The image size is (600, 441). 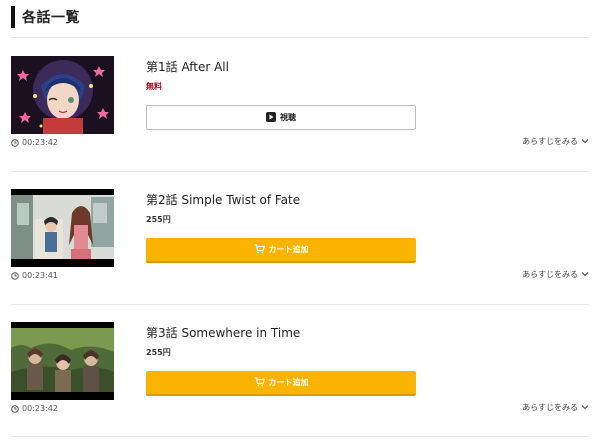 I want to click on episode-duration: 00:23:41, so click(x=34, y=275).